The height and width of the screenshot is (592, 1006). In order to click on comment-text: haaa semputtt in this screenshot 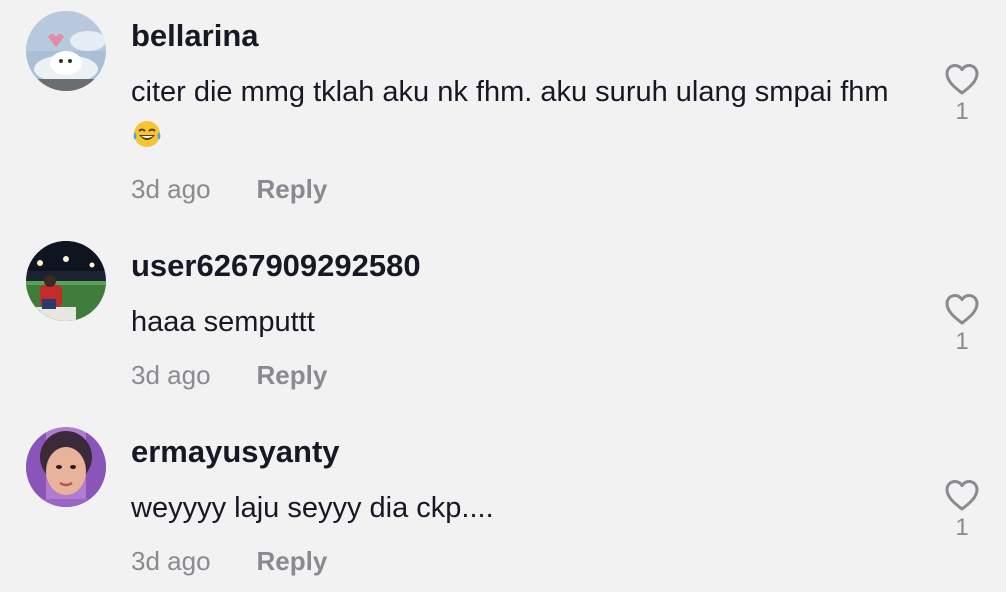, I will do `click(223, 322)`.